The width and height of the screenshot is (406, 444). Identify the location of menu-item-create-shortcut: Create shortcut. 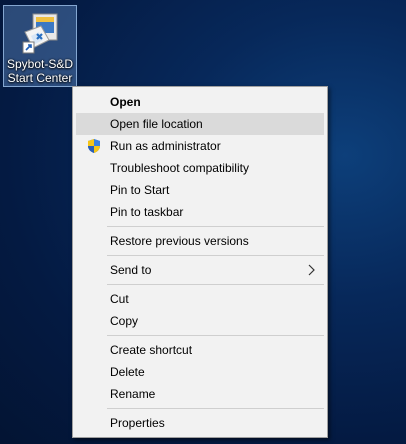
(200, 350).